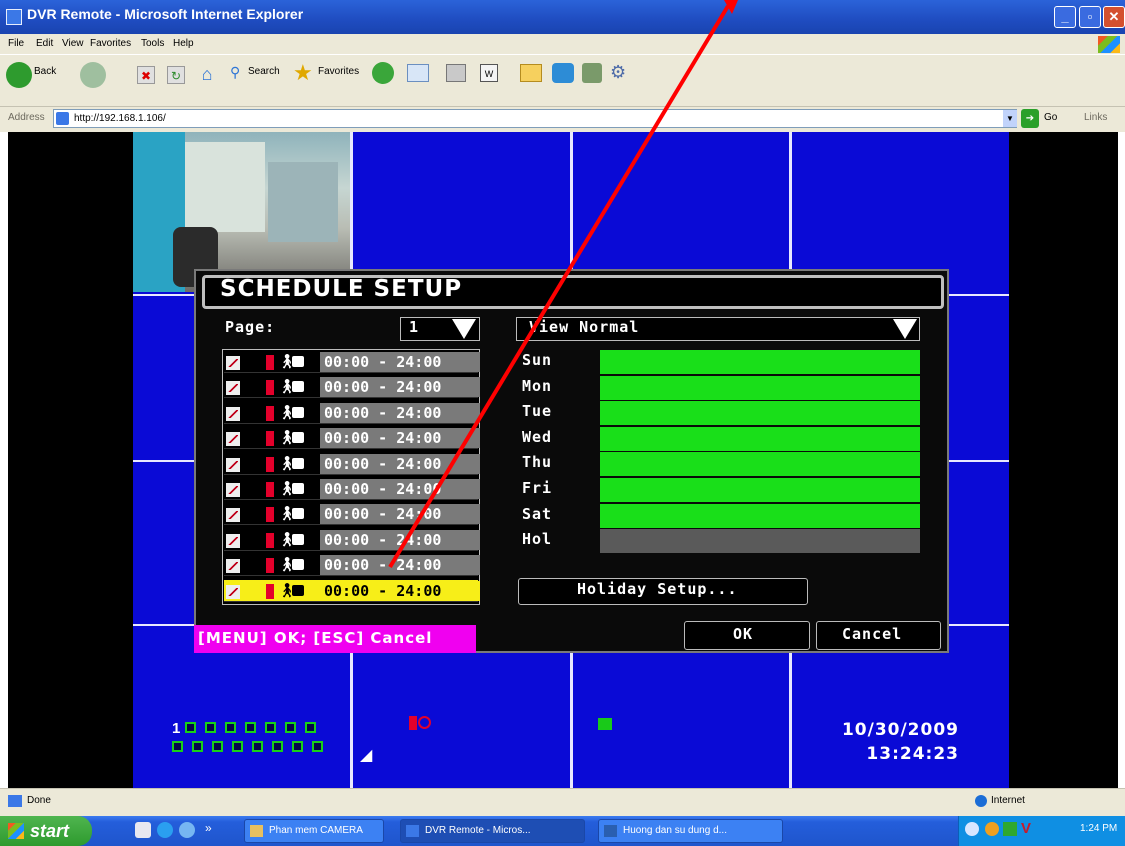  I want to click on menu-help: Help, so click(183, 43).